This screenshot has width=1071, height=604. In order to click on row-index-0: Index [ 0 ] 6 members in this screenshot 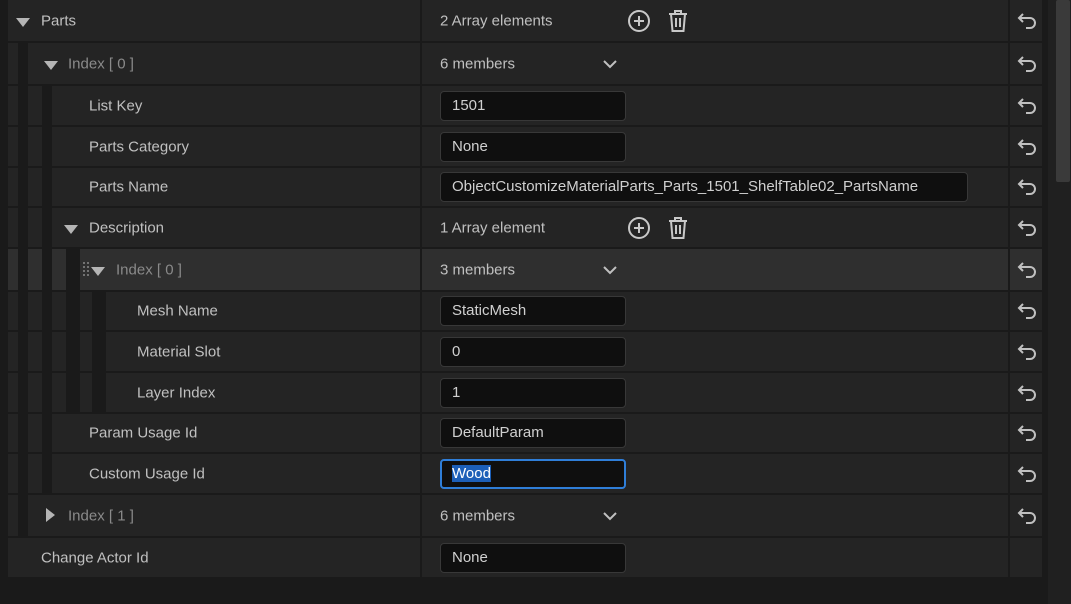, I will do `click(525, 63)`.